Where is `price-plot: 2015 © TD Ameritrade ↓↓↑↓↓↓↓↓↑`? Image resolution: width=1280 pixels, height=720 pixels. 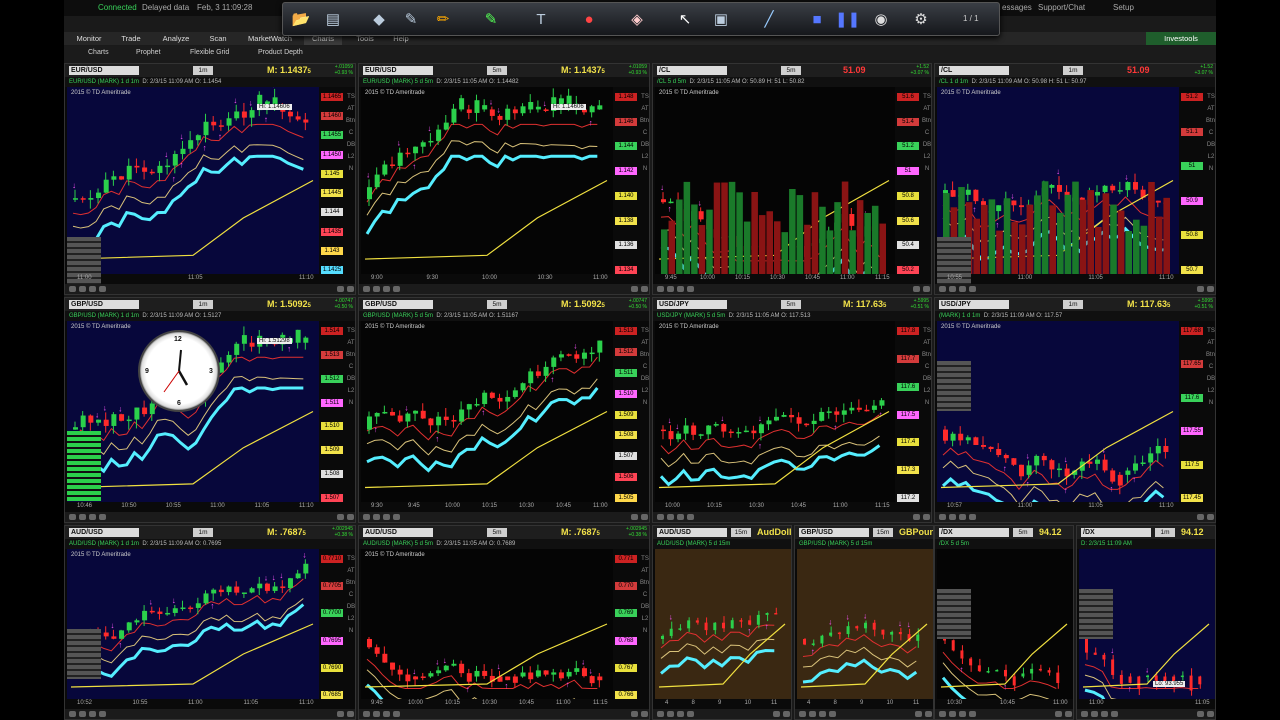 price-plot: 2015 © TD Ameritrade ↓↓↑↓↓↓↓↓↑ is located at coordinates (487, 180).